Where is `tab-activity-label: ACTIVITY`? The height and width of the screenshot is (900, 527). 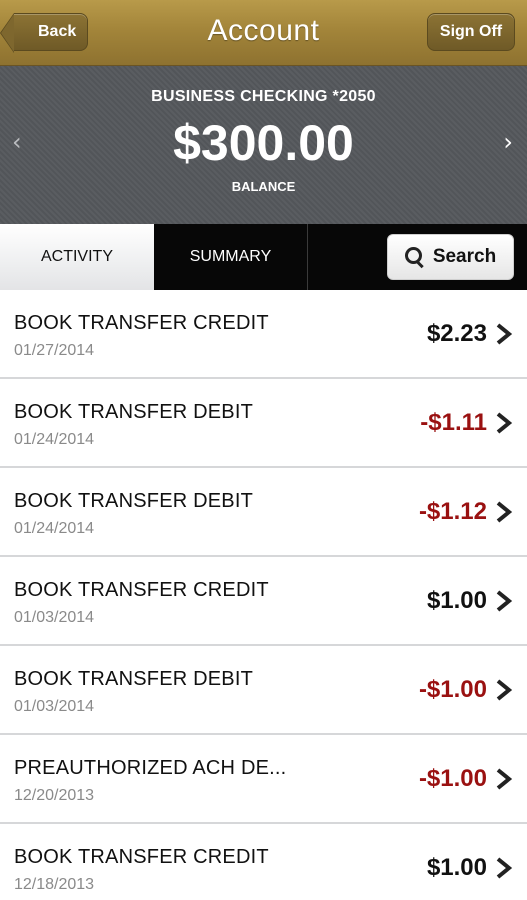
tab-activity-label: ACTIVITY is located at coordinates (76, 256).